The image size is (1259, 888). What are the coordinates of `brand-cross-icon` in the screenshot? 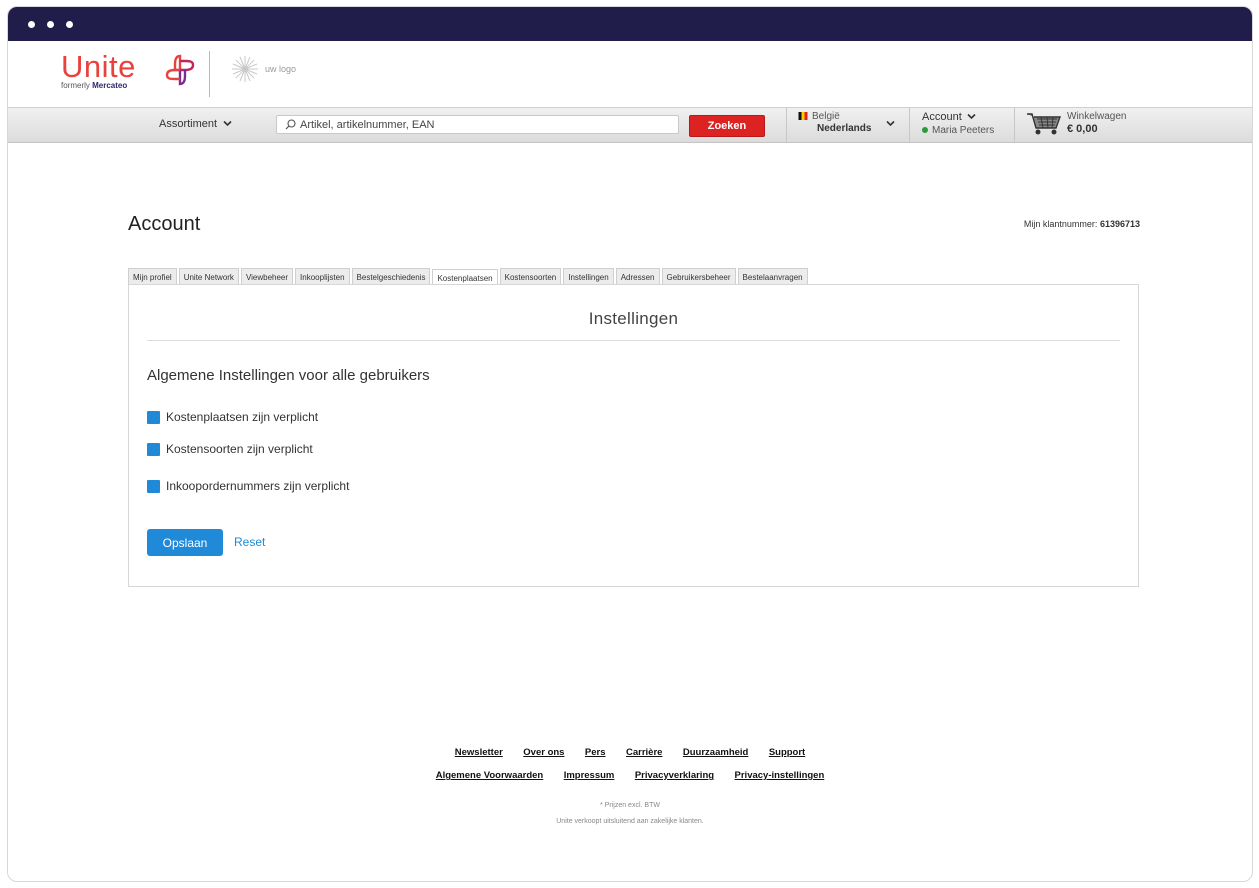 It's located at (180, 70).